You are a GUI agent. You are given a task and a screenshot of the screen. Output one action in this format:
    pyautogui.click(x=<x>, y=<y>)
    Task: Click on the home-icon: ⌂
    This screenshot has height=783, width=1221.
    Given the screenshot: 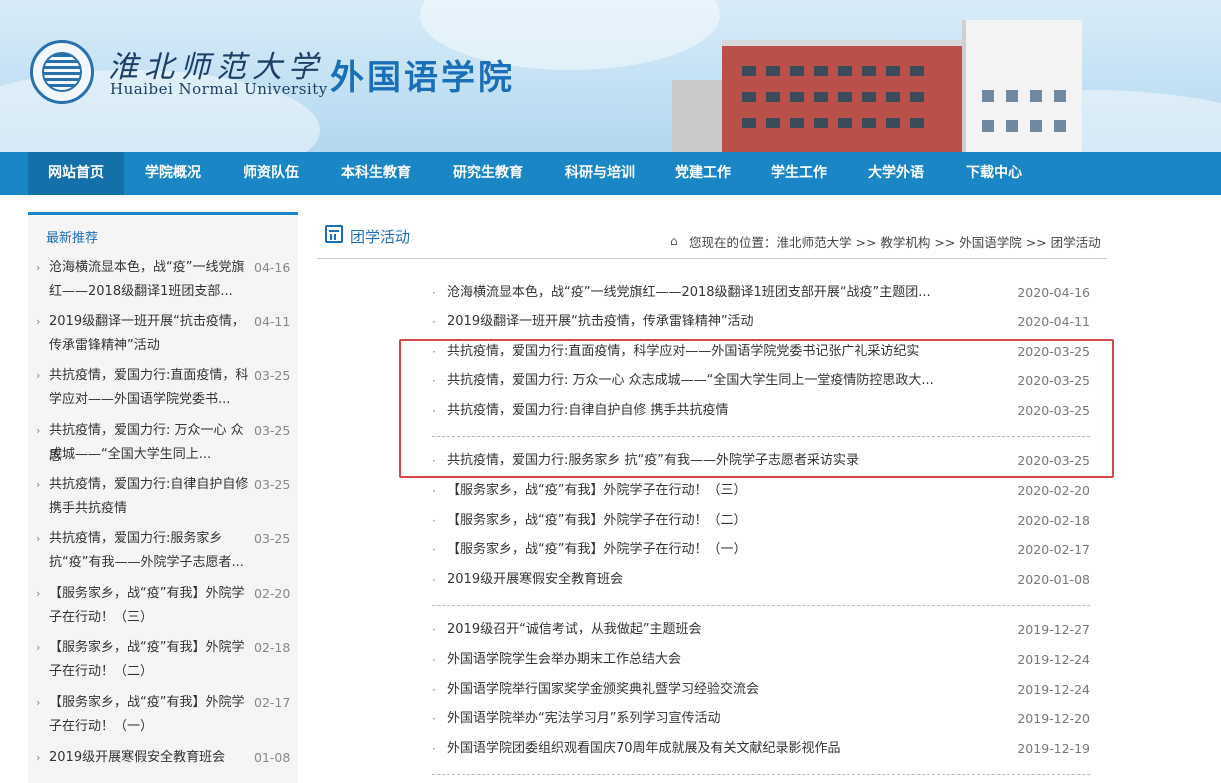 What is the action you would take?
    pyautogui.click(x=674, y=241)
    